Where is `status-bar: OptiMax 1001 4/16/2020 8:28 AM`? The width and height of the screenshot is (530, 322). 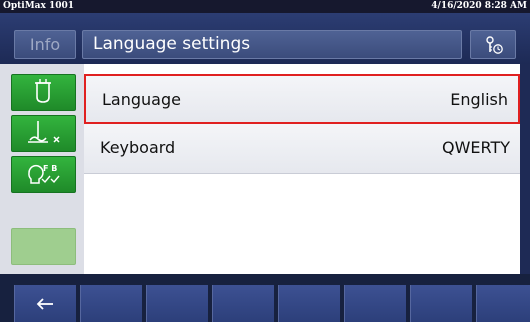
status-bar: OptiMax 1001 4/16/2020 8:28 AM is located at coordinates (265, 6).